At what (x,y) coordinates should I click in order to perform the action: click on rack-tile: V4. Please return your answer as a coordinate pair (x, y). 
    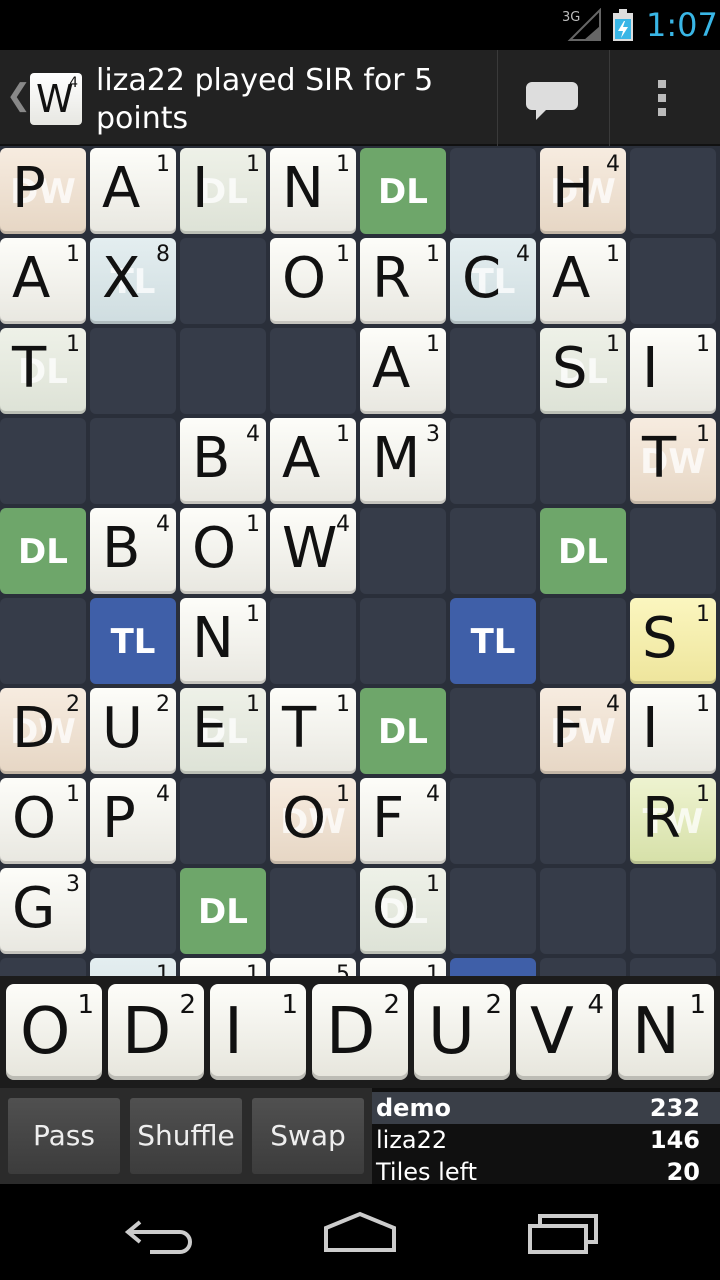
    Looking at the image, I should click on (564, 1032).